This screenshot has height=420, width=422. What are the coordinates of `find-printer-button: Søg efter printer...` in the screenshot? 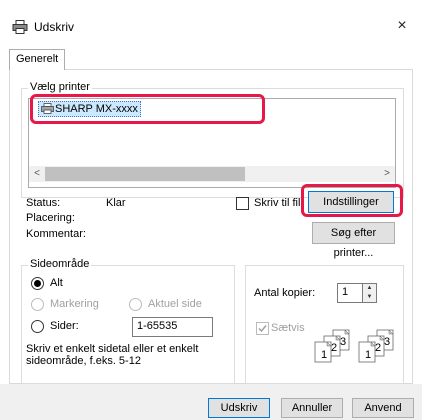 It's located at (353, 240).